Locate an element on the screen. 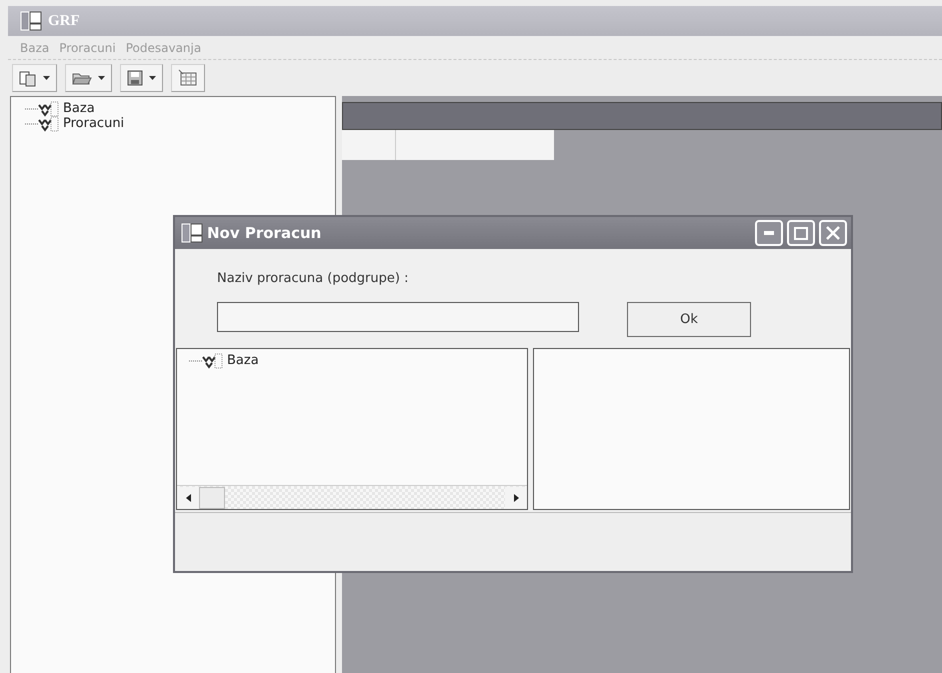 This screenshot has width=942, height=673. minimize-button is located at coordinates (769, 233).